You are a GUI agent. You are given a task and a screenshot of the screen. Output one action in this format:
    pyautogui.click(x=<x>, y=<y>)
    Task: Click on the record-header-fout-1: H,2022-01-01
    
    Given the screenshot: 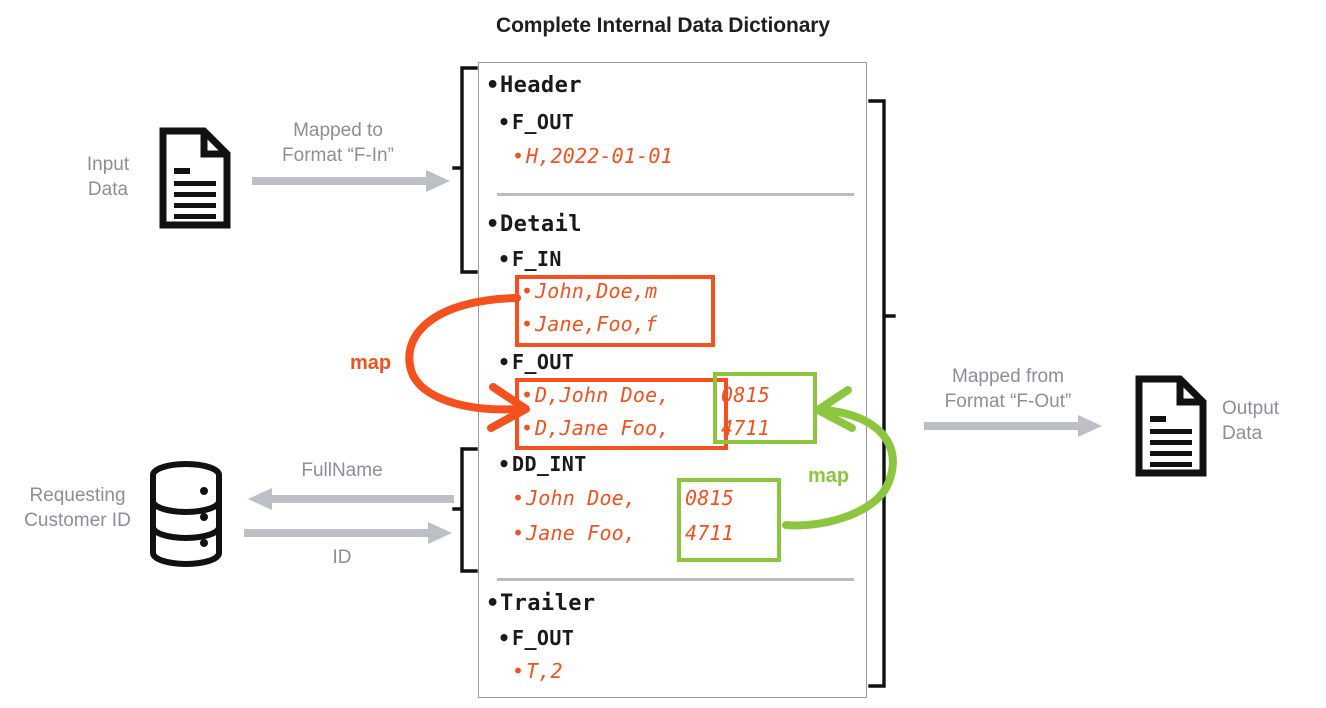 What is the action you would take?
    pyautogui.click(x=592, y=156)
    